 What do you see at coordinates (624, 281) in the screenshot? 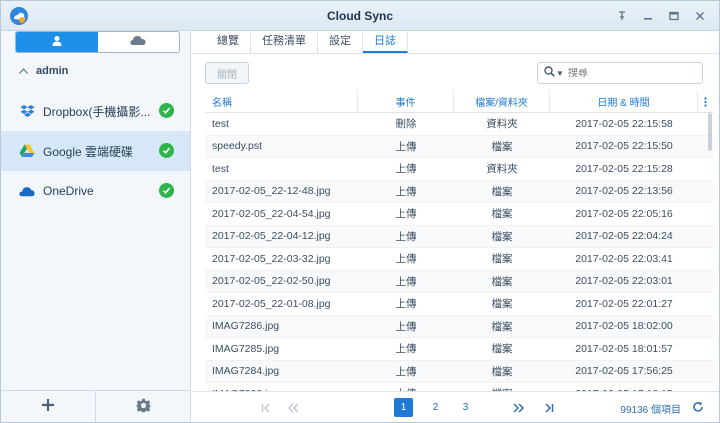
I see `cell-datetime: 2017-02-05 22:03:01` at bounding box center [624, 281].